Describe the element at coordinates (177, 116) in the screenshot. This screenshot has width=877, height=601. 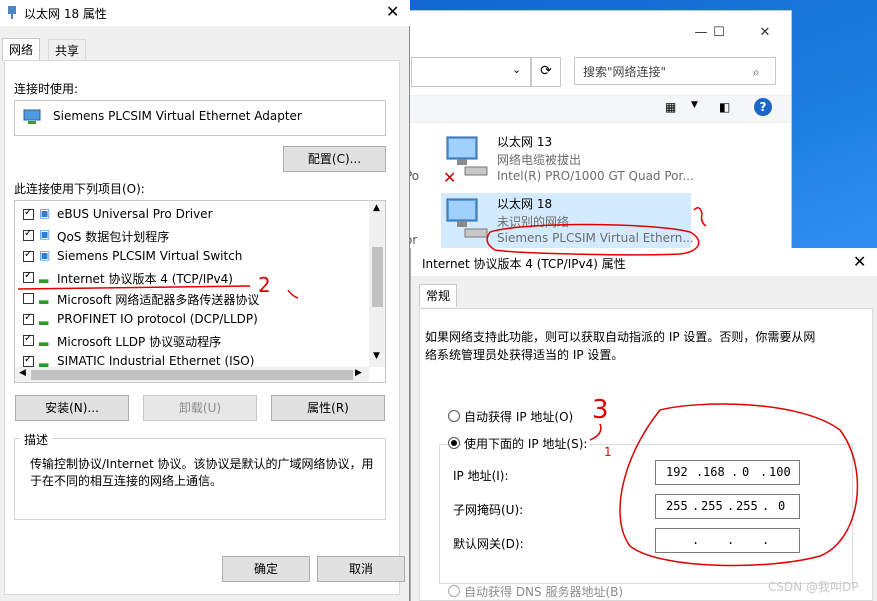
I see `adapter-name: Siemens PLCSIM Virtual Ethernet Adapter` at that location.